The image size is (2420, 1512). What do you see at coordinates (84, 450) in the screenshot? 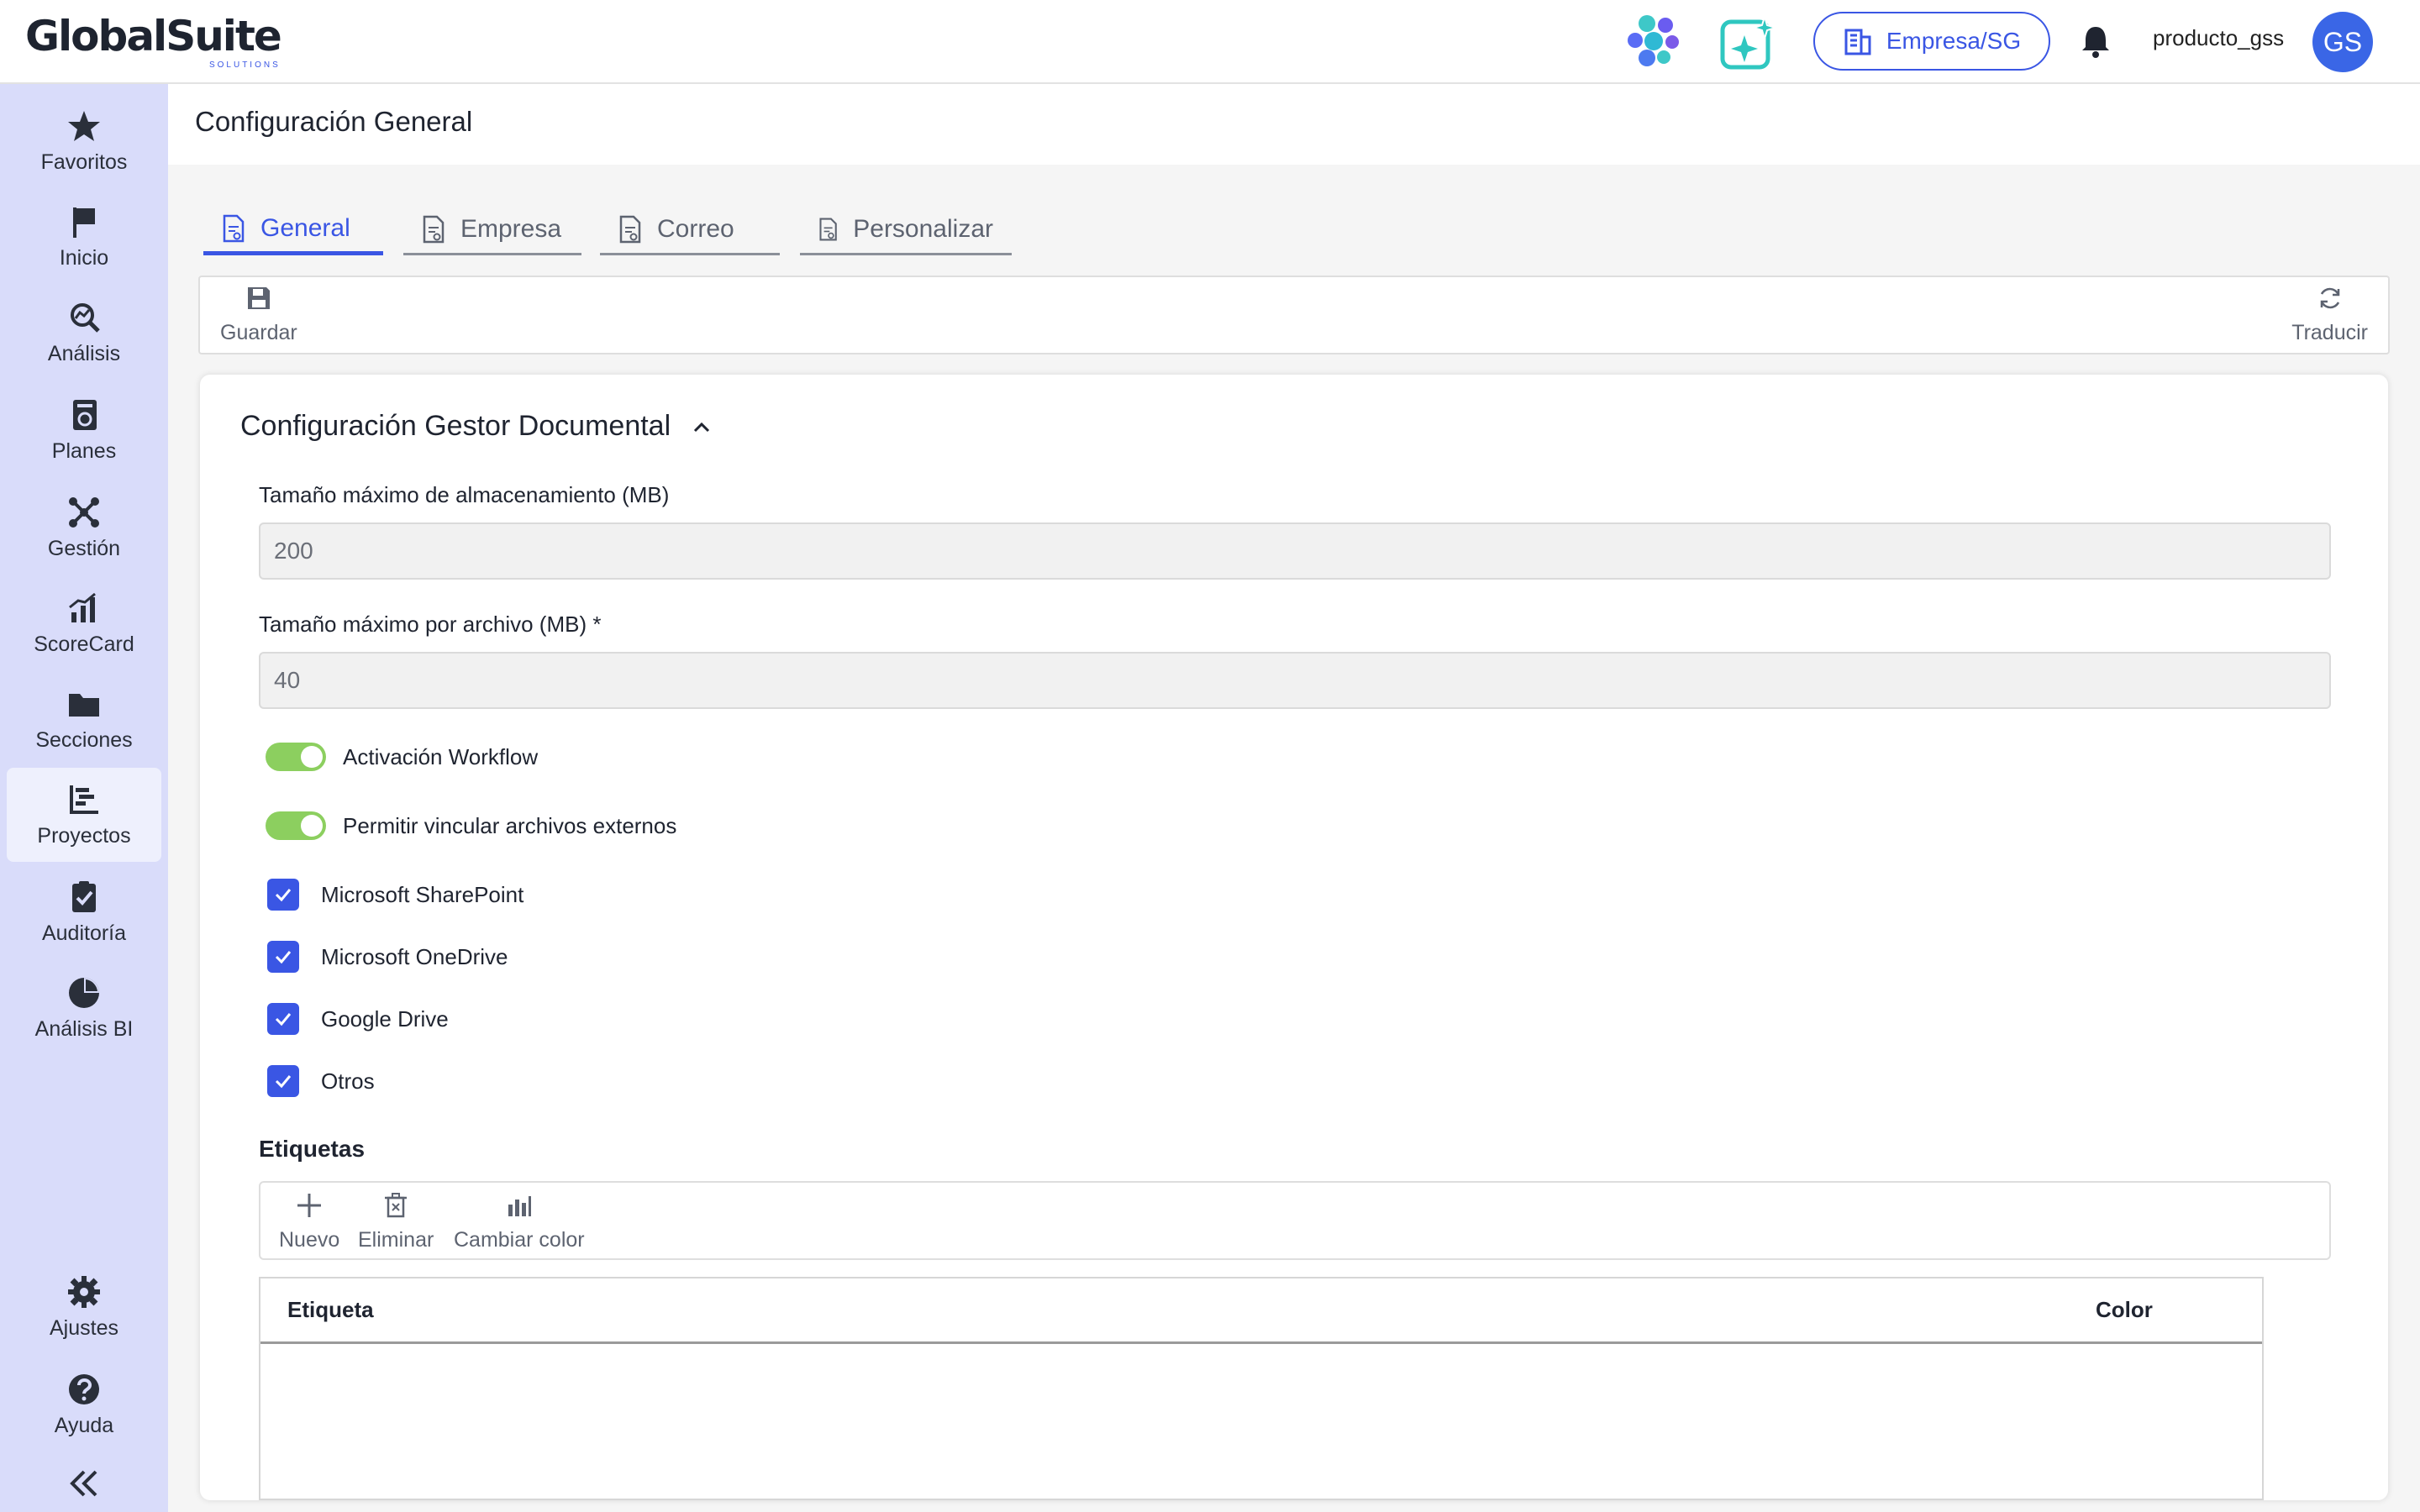
I see `sidebar-item-label: Planes` at bounding box center [84, 450].